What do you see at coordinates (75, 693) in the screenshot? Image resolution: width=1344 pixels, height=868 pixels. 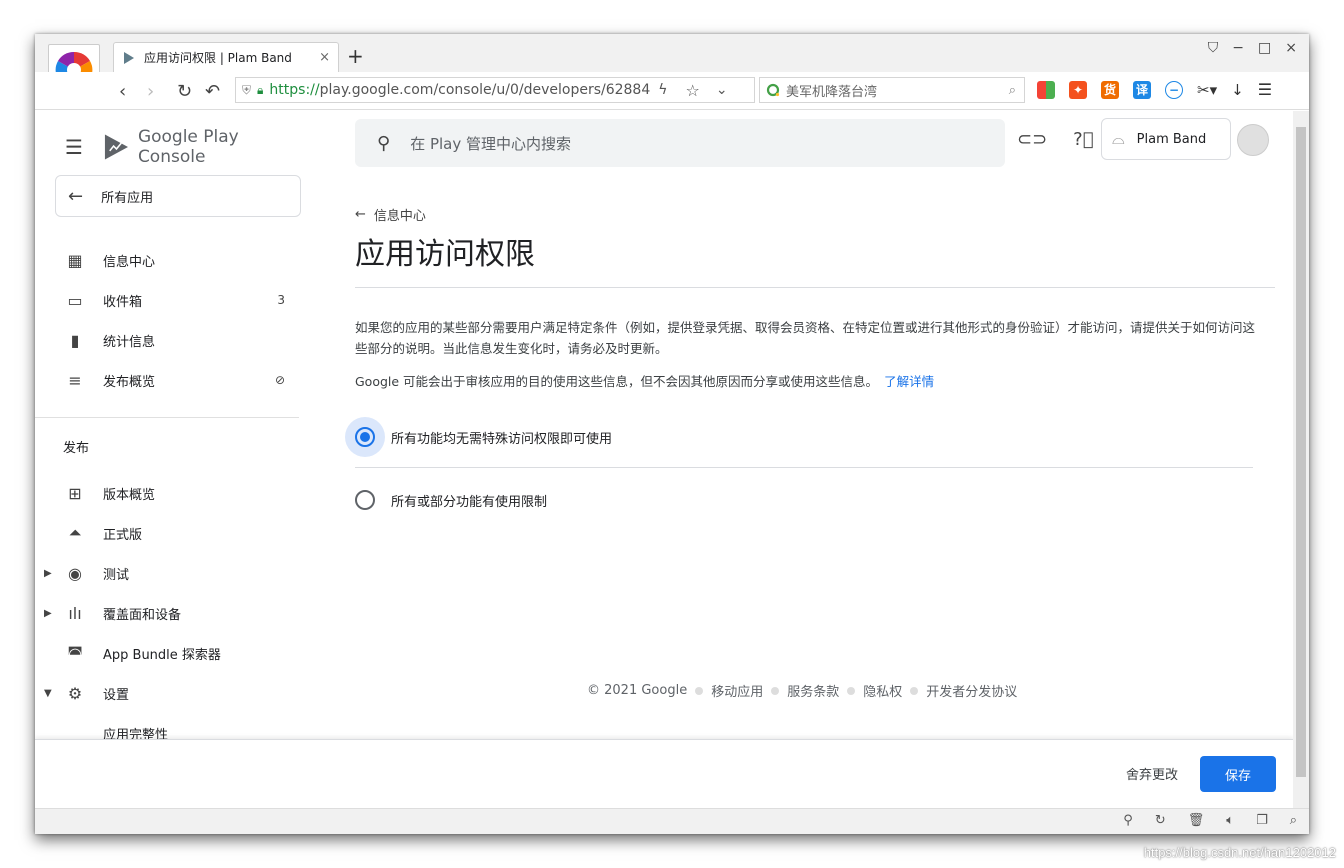 I see `settings-icon: ⚙` at bounding box center [75, 693].